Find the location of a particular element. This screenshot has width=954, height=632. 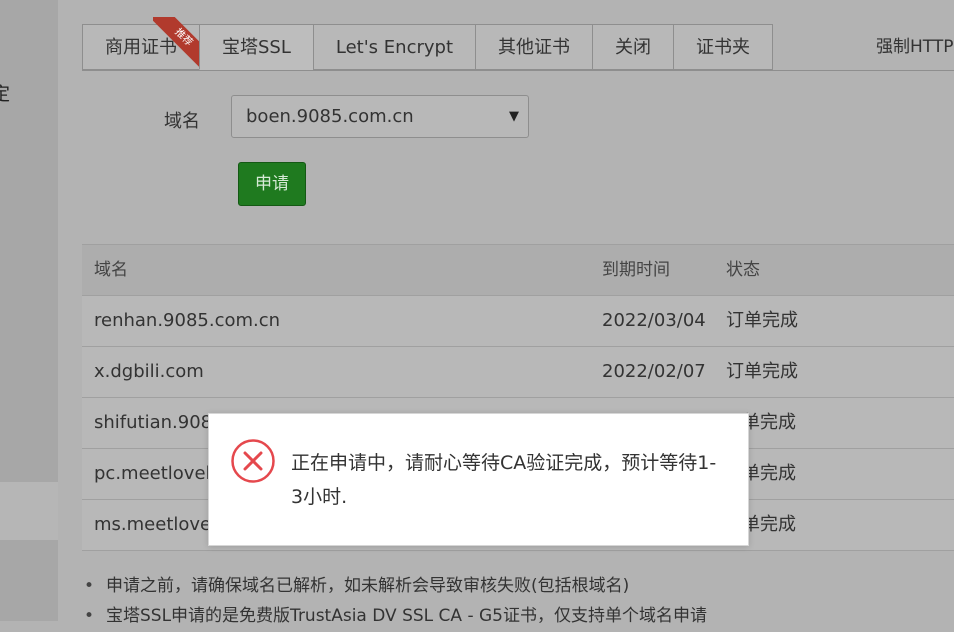

domain-select-value: boen.9085.com.cn is located at coordinates (330, 116).